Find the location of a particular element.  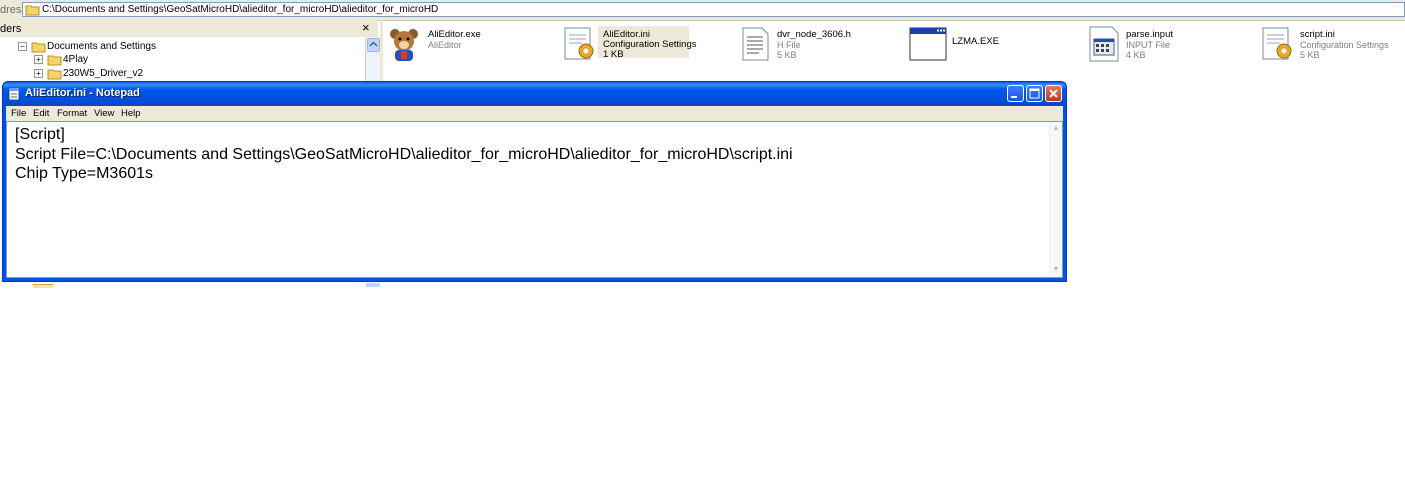

tree-label: 230W5_Driver_v2 is located at coordinates (103, 73).